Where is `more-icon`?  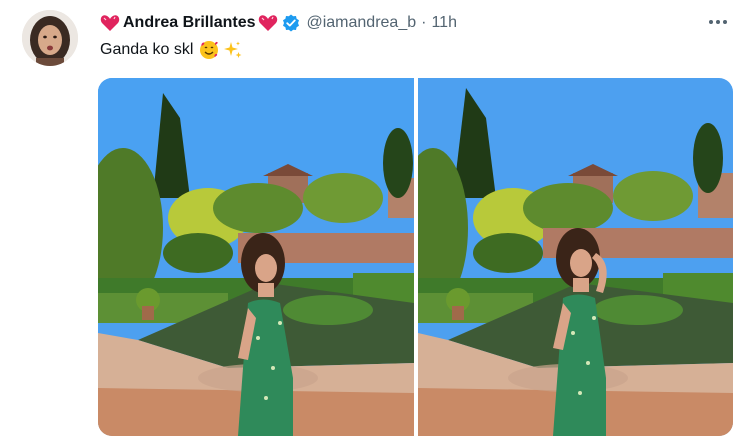 more-icon is located at coordinates (718, 22).